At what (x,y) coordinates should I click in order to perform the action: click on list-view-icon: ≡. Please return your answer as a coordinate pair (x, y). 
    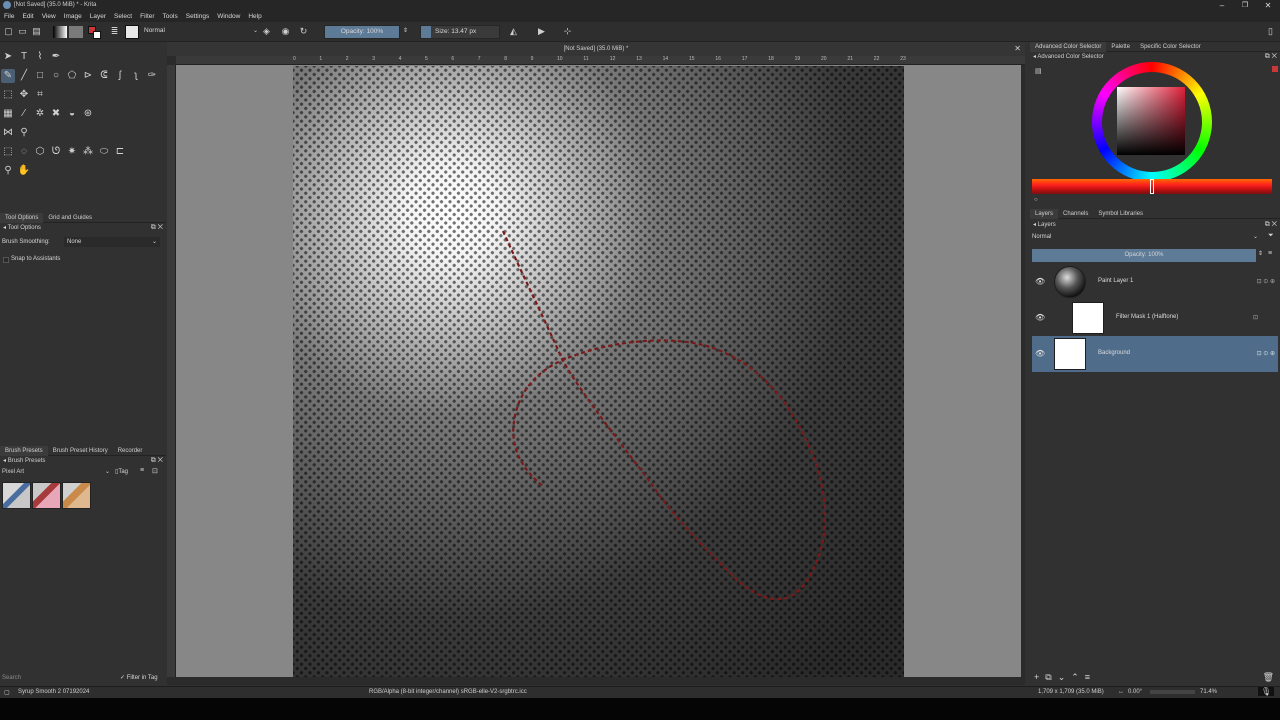
    Looking at the image, I should click on (142, 470).